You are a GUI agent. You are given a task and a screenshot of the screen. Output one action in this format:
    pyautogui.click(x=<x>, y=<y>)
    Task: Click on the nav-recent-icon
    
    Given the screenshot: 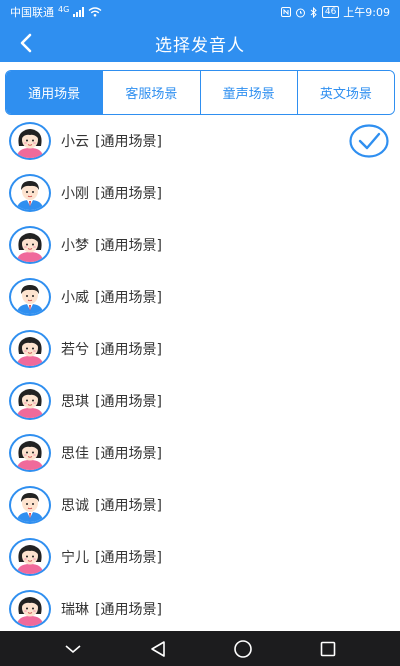 What is the action you would take?
    pyautogui.click(x=327, y=648)
    